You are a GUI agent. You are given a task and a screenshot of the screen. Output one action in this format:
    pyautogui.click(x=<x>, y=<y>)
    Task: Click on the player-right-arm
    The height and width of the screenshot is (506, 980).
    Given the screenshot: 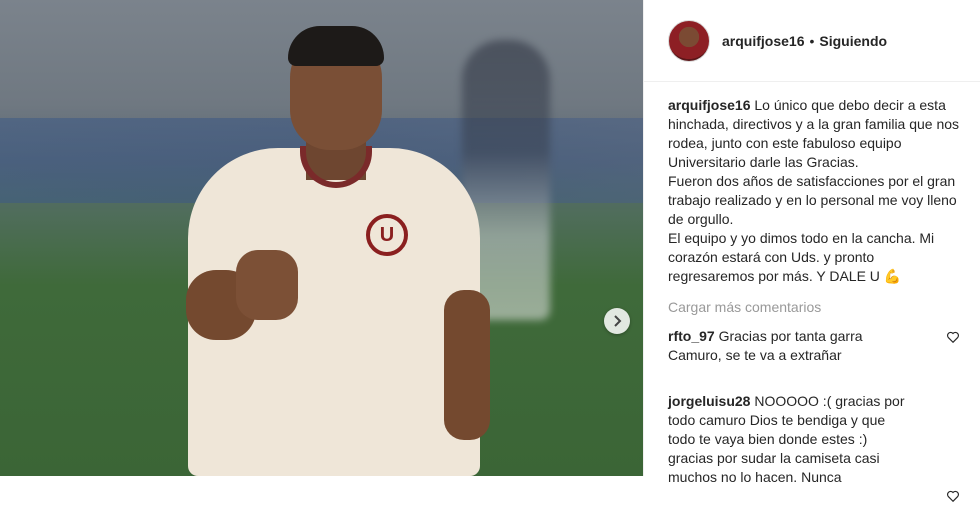 What is the action you would take?
    pyautogui.click(x=467, y=365)
    